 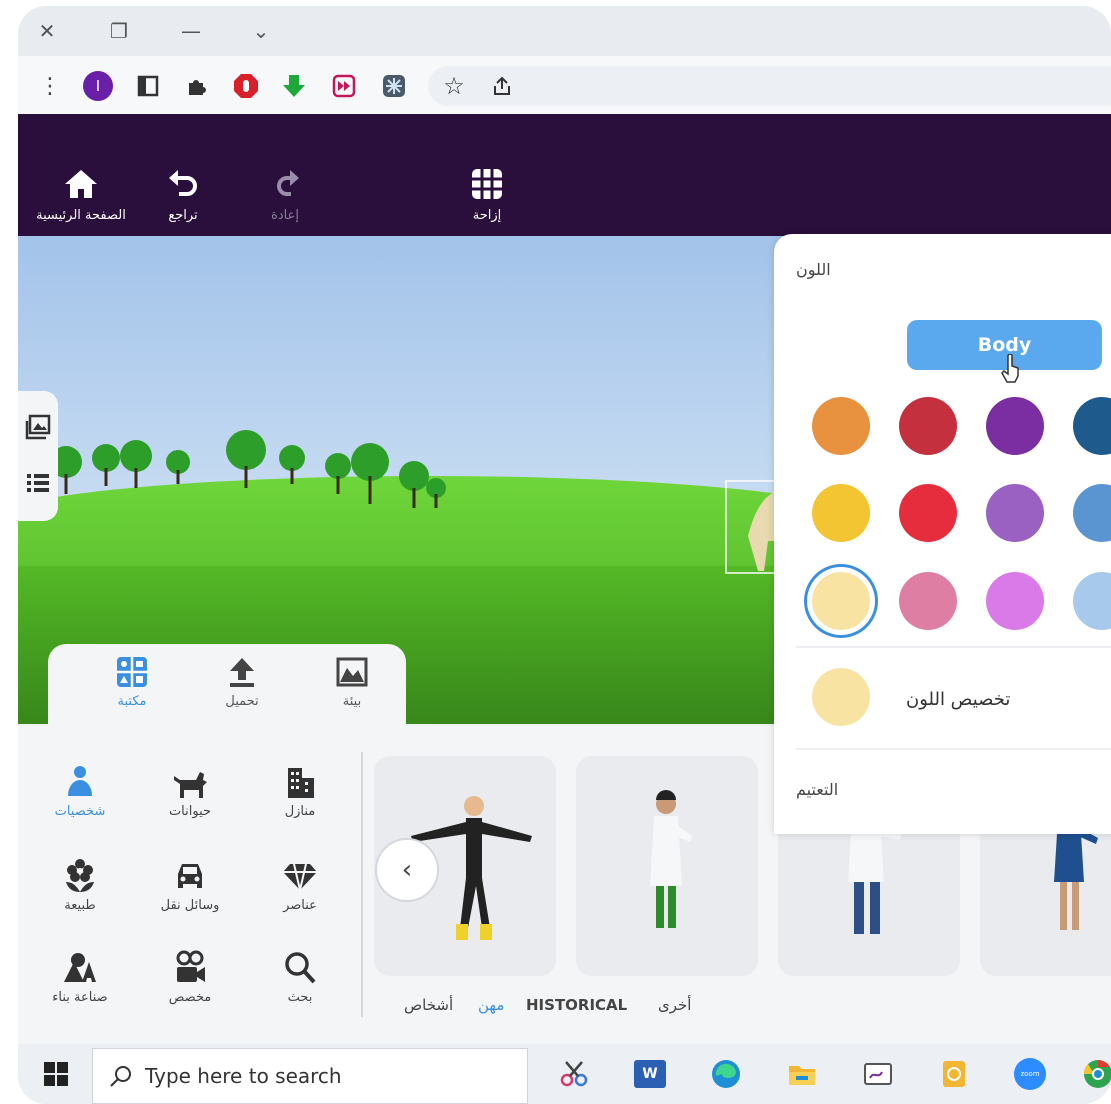 I want to click on category-animals: حيوانات, so click(x=190, y=790).